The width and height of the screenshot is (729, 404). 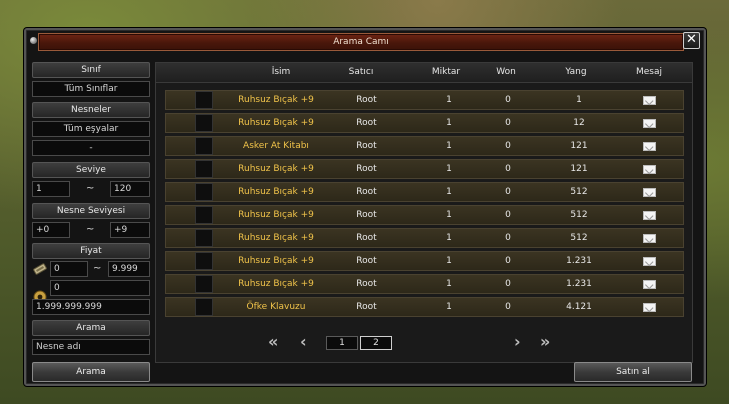 What do you see at coordinates (130, 189) in the screenshot?
I see `level-max-input: 120` at bounding box center [130, 189].